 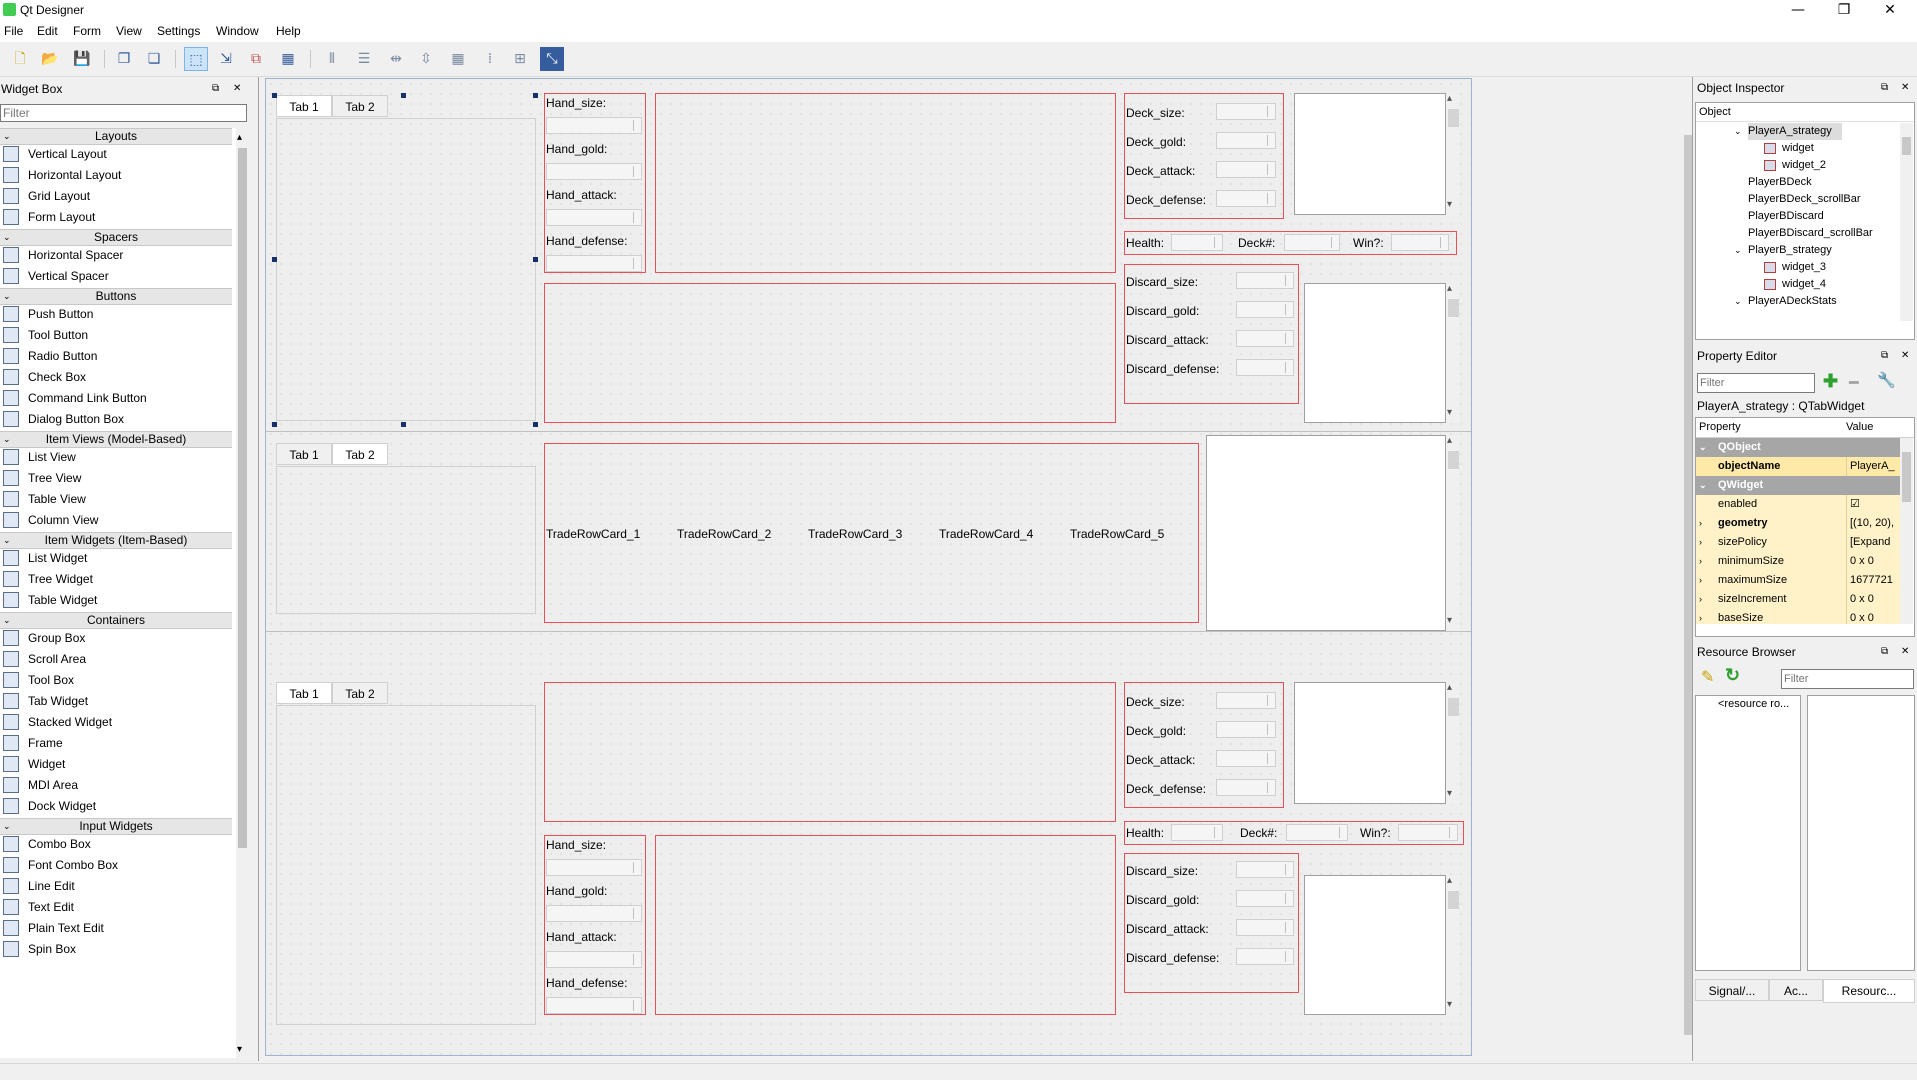 I want to click on player-b-deck-scrollbar: ▴ ▾, so click(x=1452, y=743).